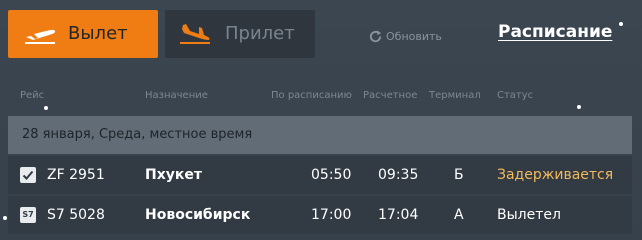 The width and height of the screenshot is (642, 240). What do you see at coordinates (390, 95) in the screenshot?
I see `column-header-estimated: Расчетное` at bounding box center [390, 95].